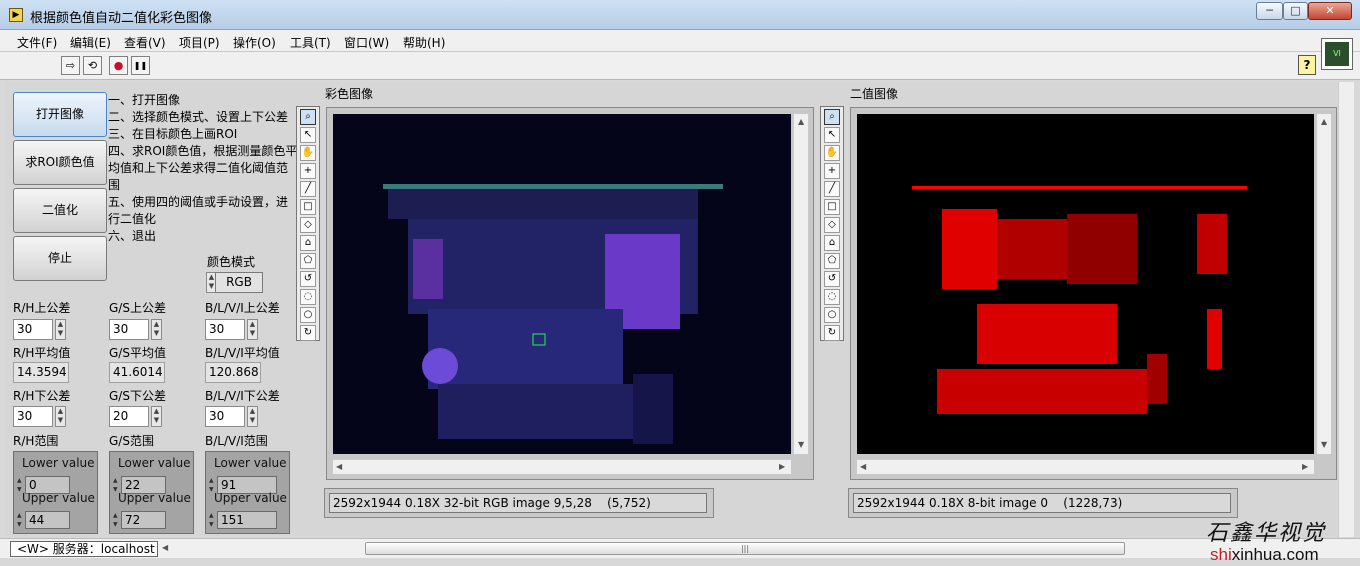  I want to click on panel-vertical-scrollbar, so click(1346, 309).